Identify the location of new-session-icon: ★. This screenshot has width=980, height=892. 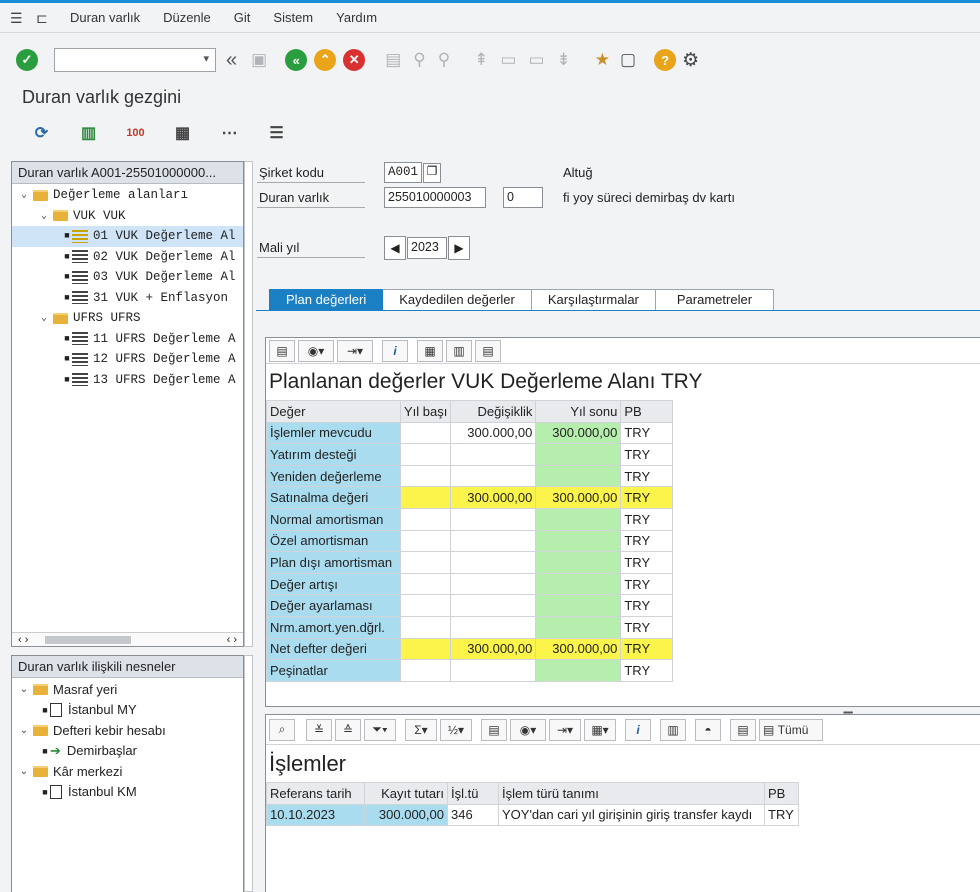
(602, 60).